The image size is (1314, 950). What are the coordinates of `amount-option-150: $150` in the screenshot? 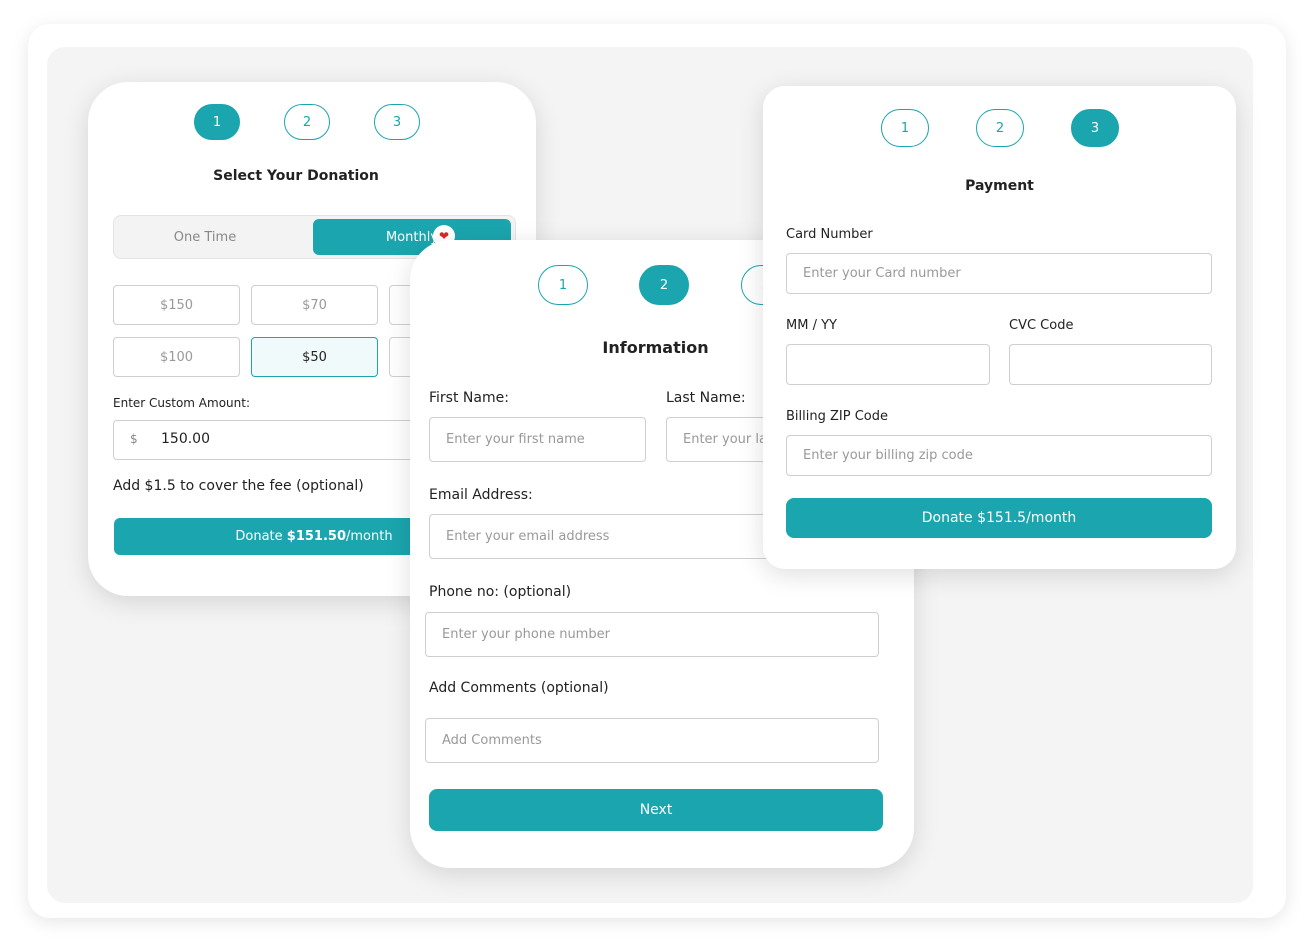 It's located at (176, 305).